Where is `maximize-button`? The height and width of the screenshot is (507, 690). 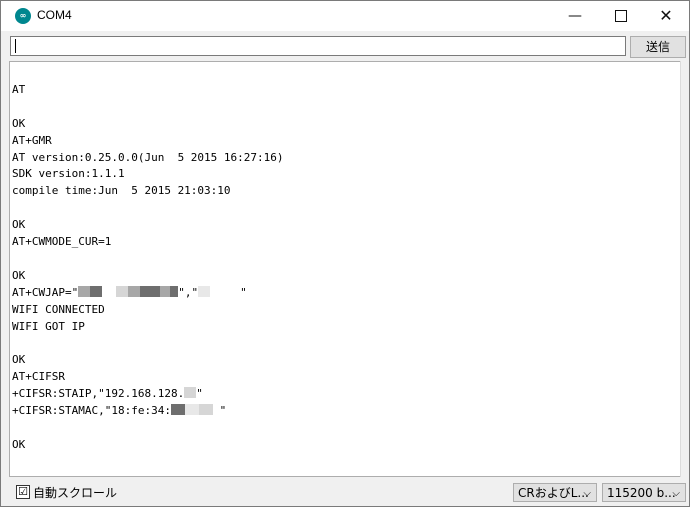
maximize-button is located at coordinates (621, 16).